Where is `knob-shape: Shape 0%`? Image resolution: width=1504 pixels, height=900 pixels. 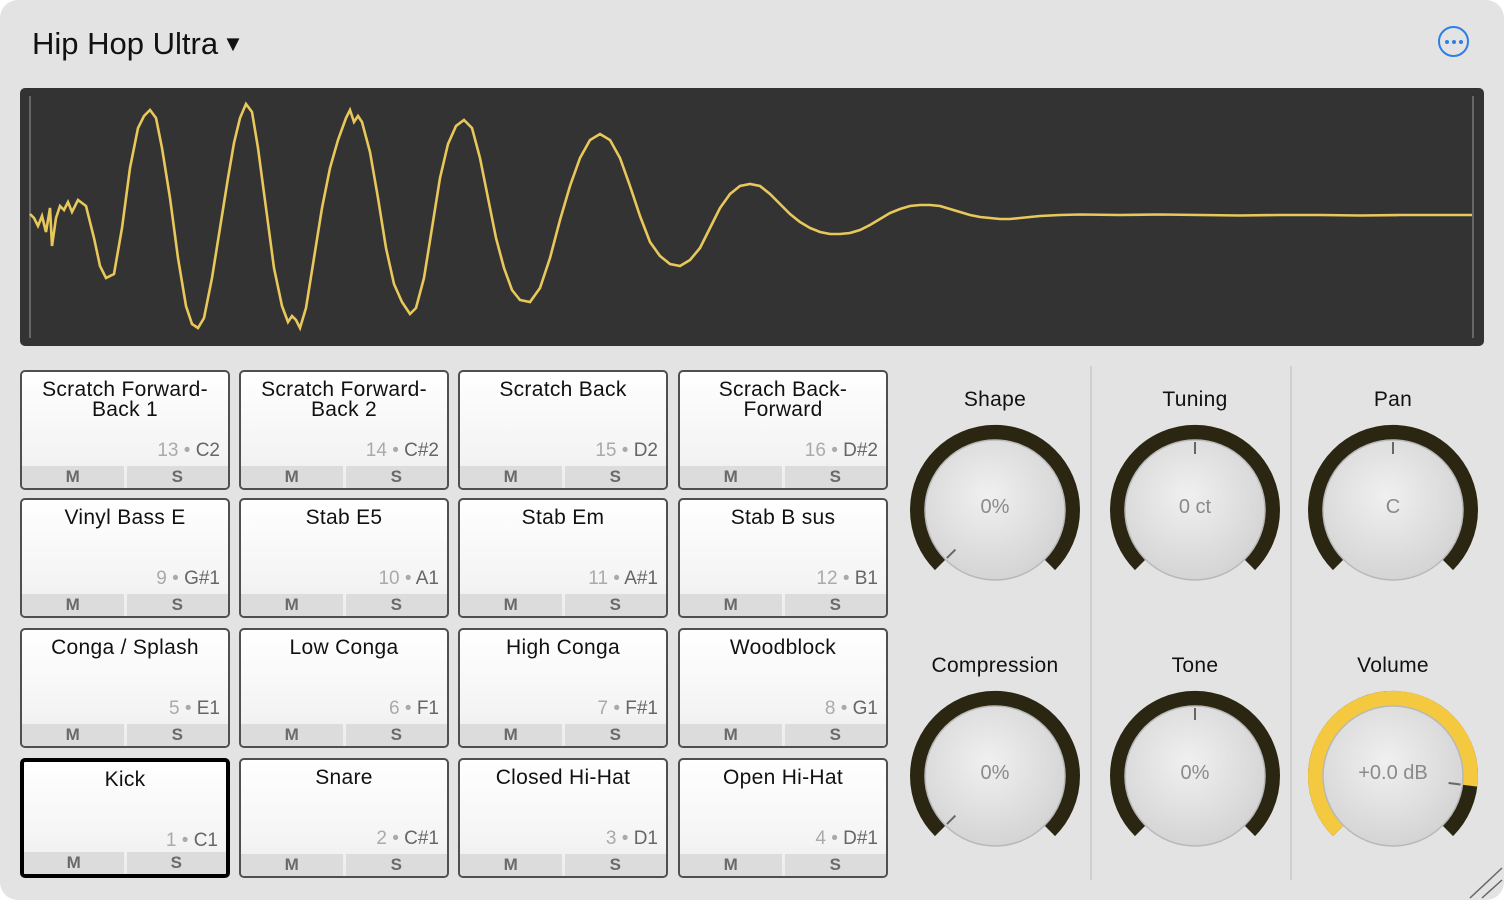 knob-shape: Shape 0% is located at coordinates (995, 496).